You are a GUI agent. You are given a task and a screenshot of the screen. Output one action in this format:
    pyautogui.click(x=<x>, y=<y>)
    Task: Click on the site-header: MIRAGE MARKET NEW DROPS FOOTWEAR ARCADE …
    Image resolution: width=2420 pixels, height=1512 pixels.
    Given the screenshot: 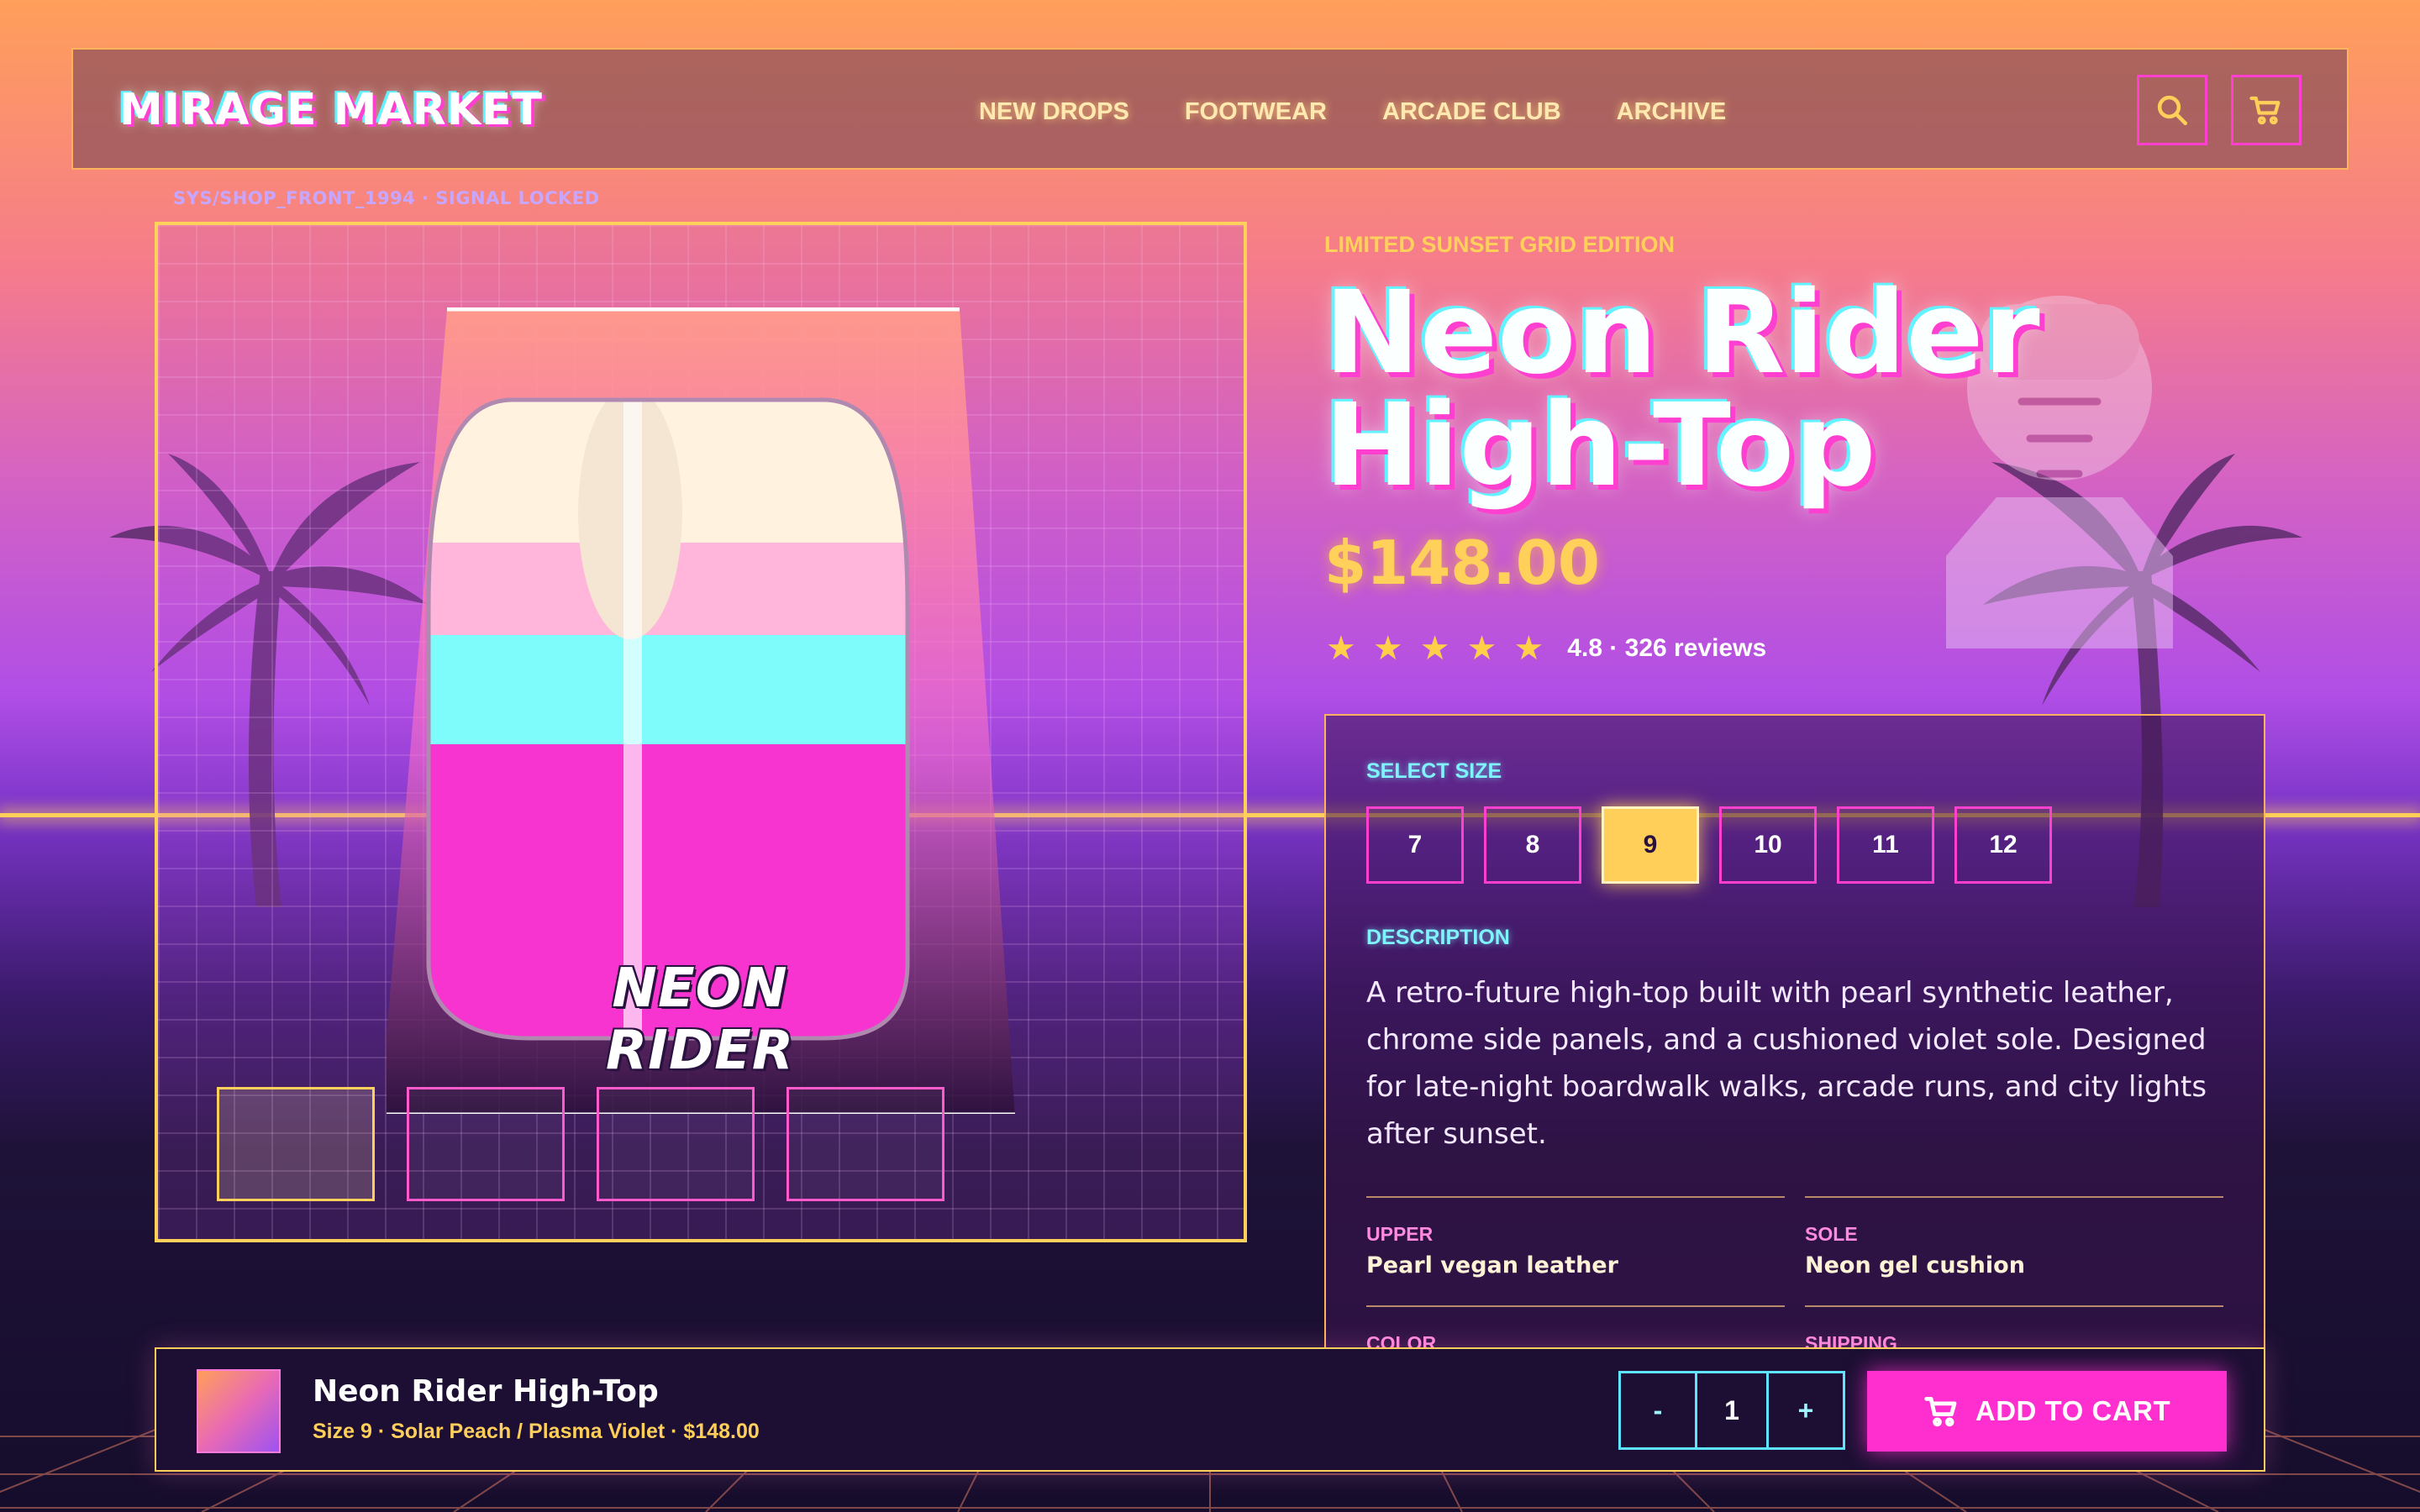 What is the action you would take?
    pyautogui.click(x=1210, y=109)
    